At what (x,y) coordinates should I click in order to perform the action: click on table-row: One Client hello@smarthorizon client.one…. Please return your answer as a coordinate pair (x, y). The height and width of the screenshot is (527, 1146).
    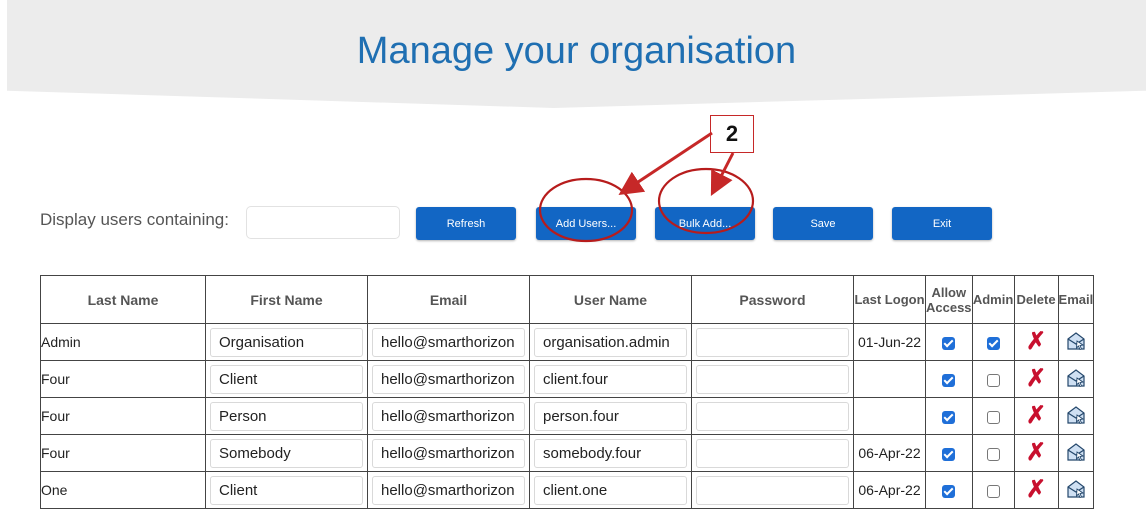
    Looking at the image, I should click on (567, 490).